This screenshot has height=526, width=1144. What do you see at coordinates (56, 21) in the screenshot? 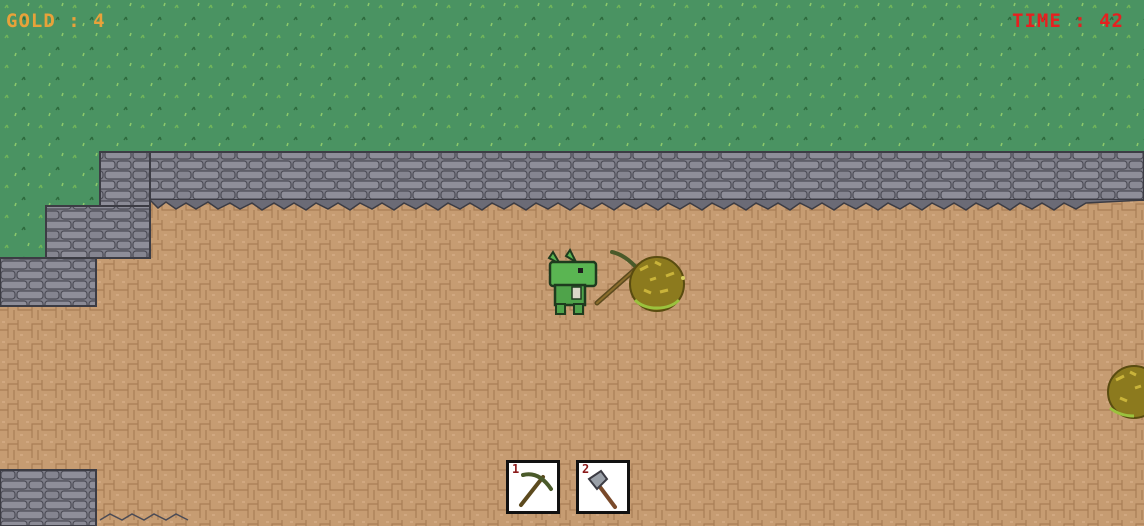
I see `gold-counter: GOLD : 4` at bounding box center [56, 21].